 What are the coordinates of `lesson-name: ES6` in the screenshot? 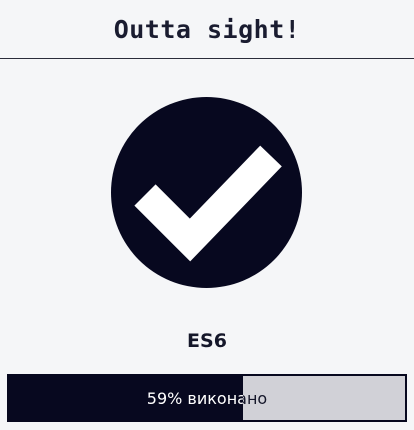 It's located at (207, 341).